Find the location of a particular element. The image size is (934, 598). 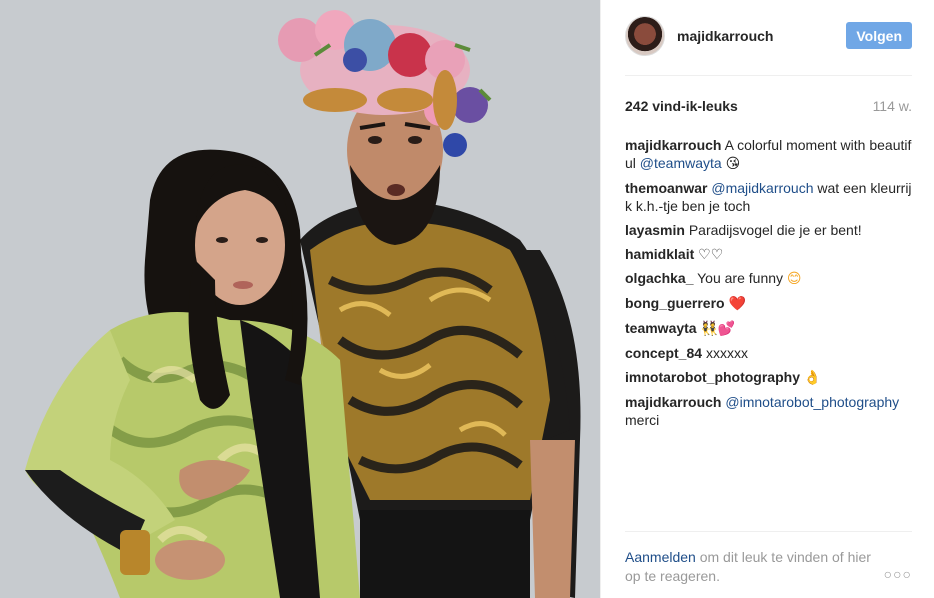

comment-text: xxxxxx is located at coordinates (726, 353).